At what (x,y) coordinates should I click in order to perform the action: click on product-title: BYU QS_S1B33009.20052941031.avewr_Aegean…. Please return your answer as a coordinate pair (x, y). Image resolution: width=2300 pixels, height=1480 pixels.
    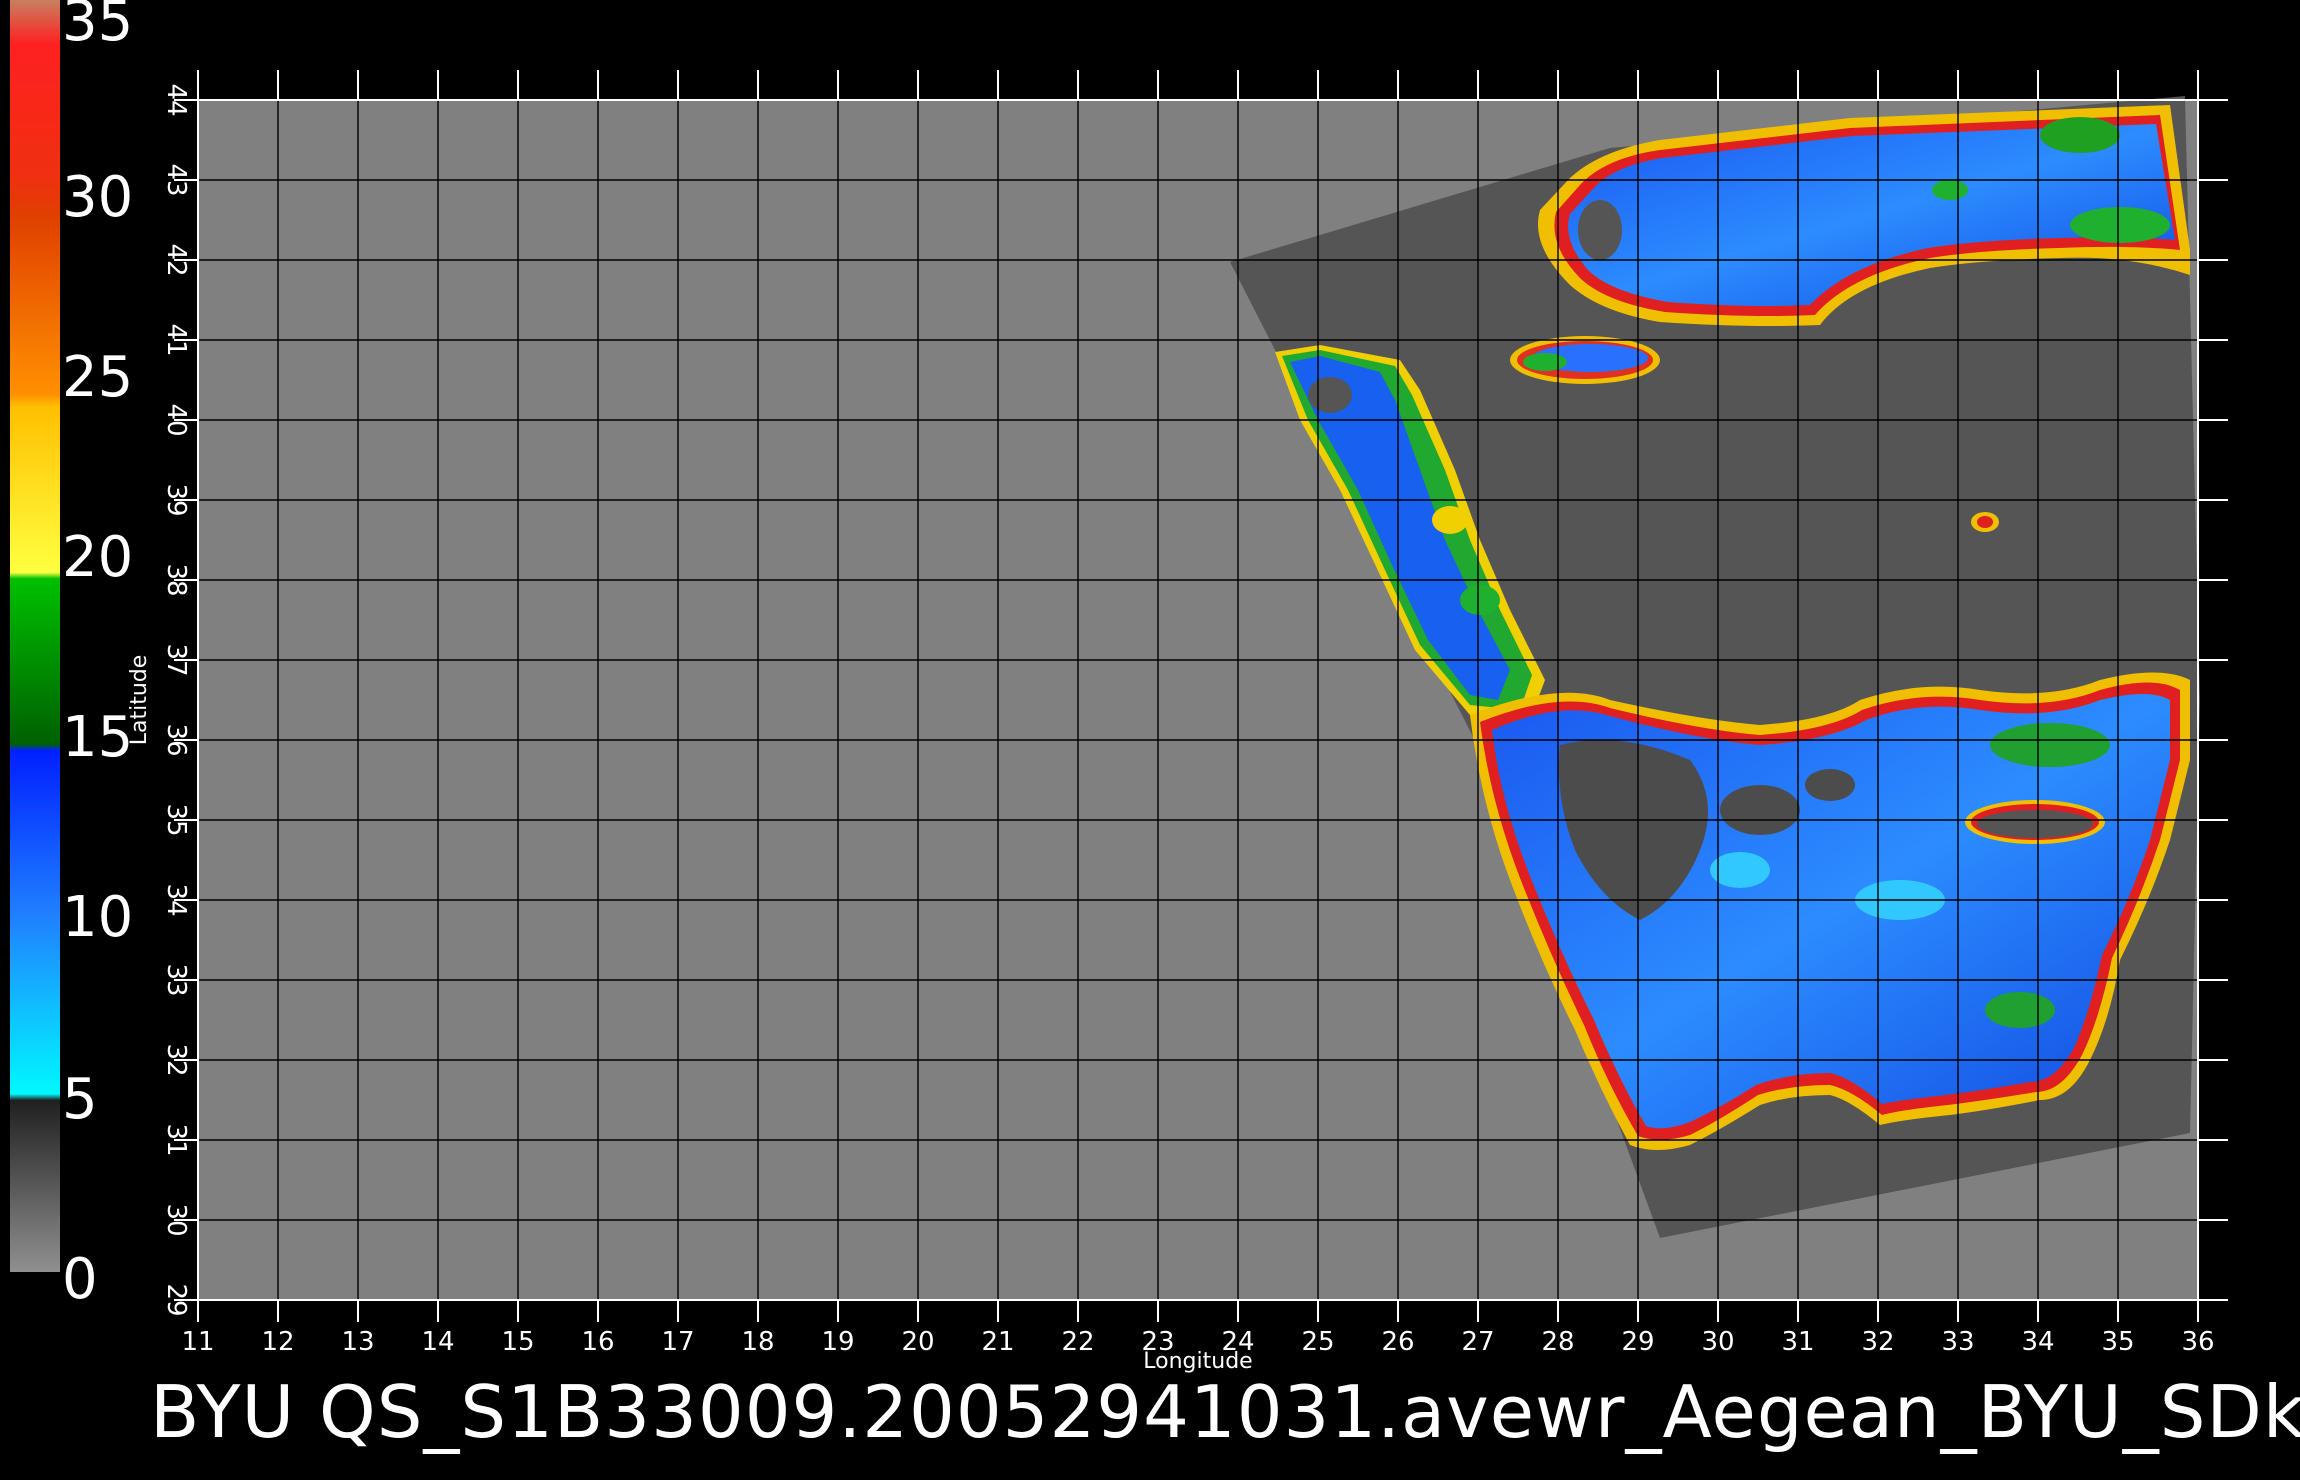
    Looking at the image, I should click on (1225, 1412).